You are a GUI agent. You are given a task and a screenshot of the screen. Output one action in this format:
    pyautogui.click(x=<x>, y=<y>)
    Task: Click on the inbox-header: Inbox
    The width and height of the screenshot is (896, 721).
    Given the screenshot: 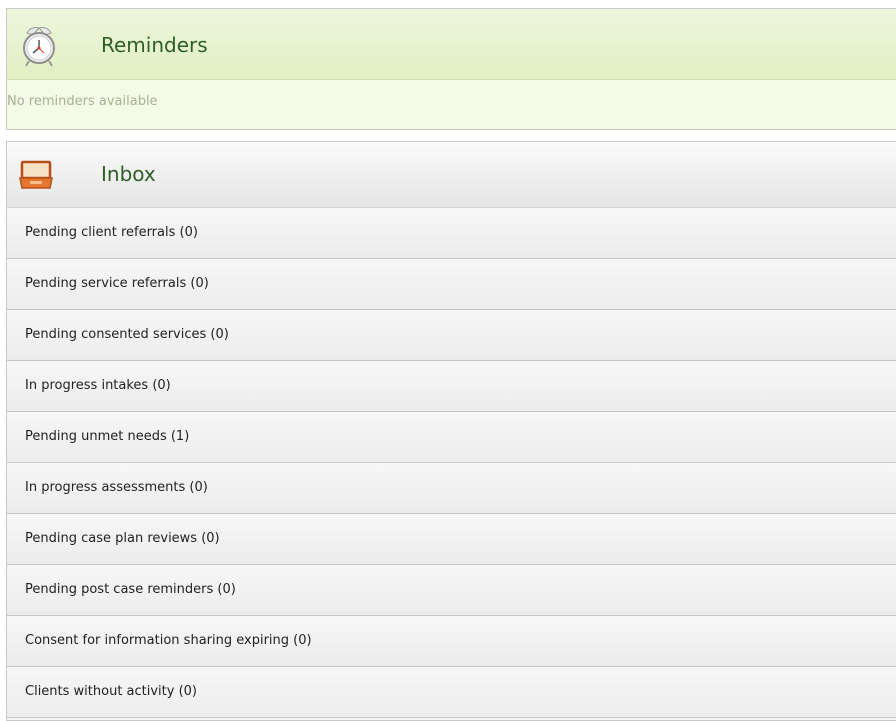 What is the action you would take?
    pyautogui.click(x=451, y=175)
    